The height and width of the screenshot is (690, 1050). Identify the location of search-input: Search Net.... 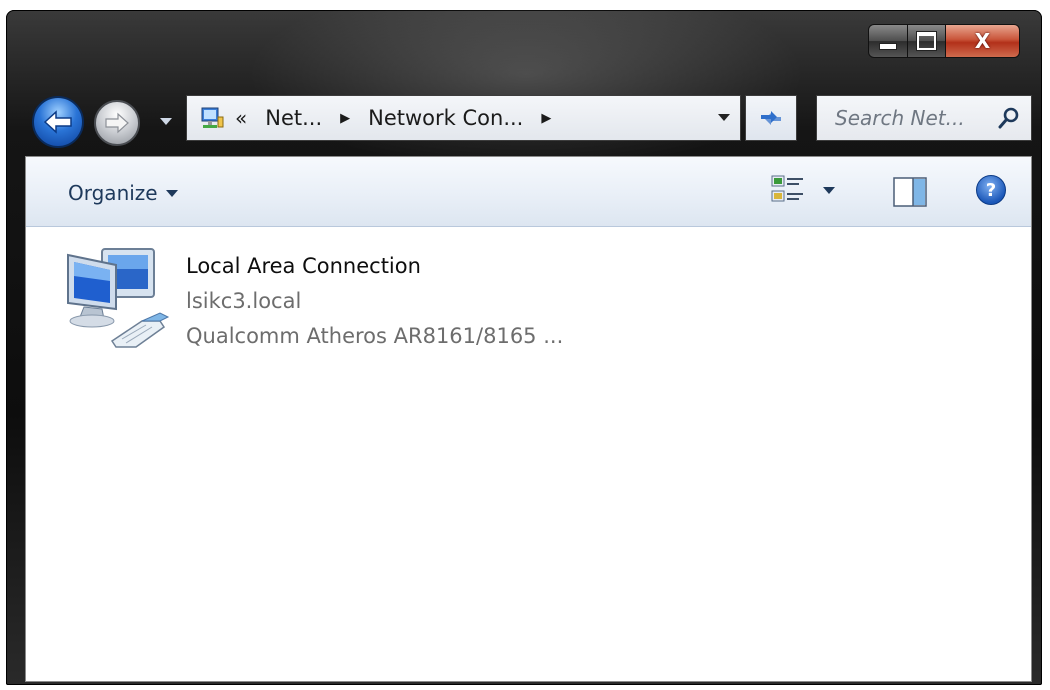
(916, 118).